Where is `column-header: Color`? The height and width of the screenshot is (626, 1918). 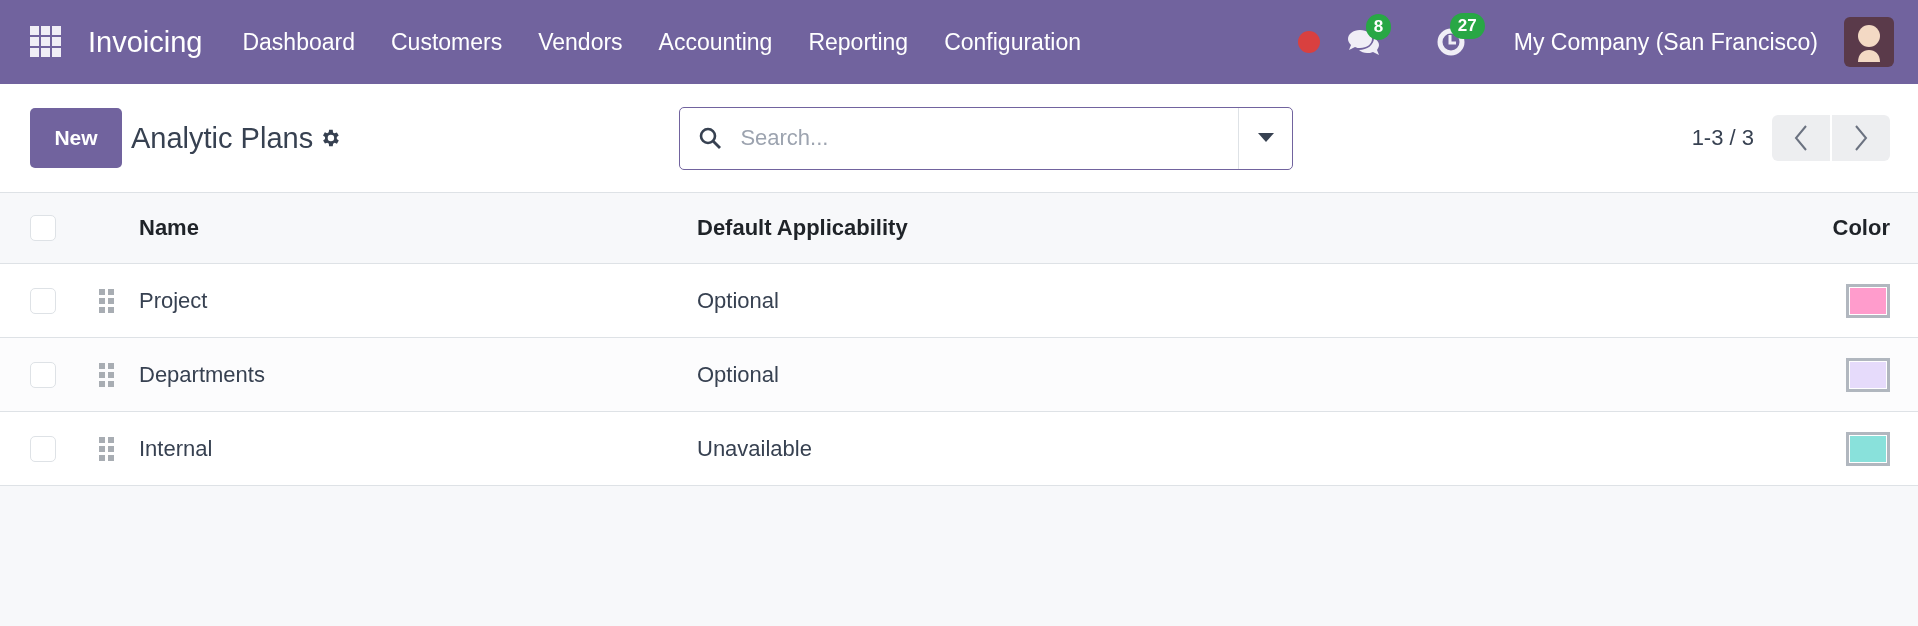 column-header: Color is located at coordinates (1861, 228).